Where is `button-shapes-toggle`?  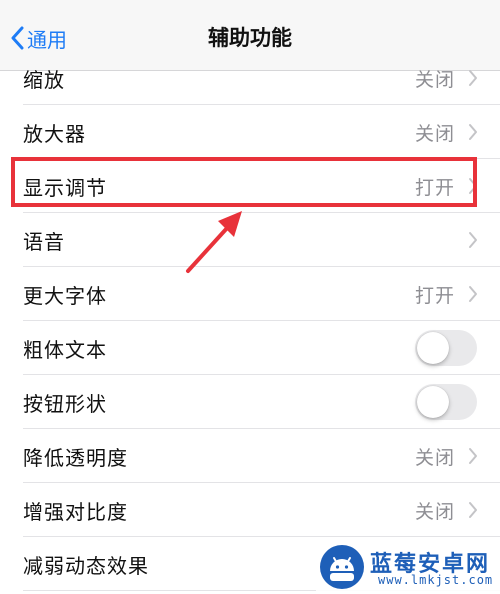
button-shapes-toggle is located at coordinates (446, 402).